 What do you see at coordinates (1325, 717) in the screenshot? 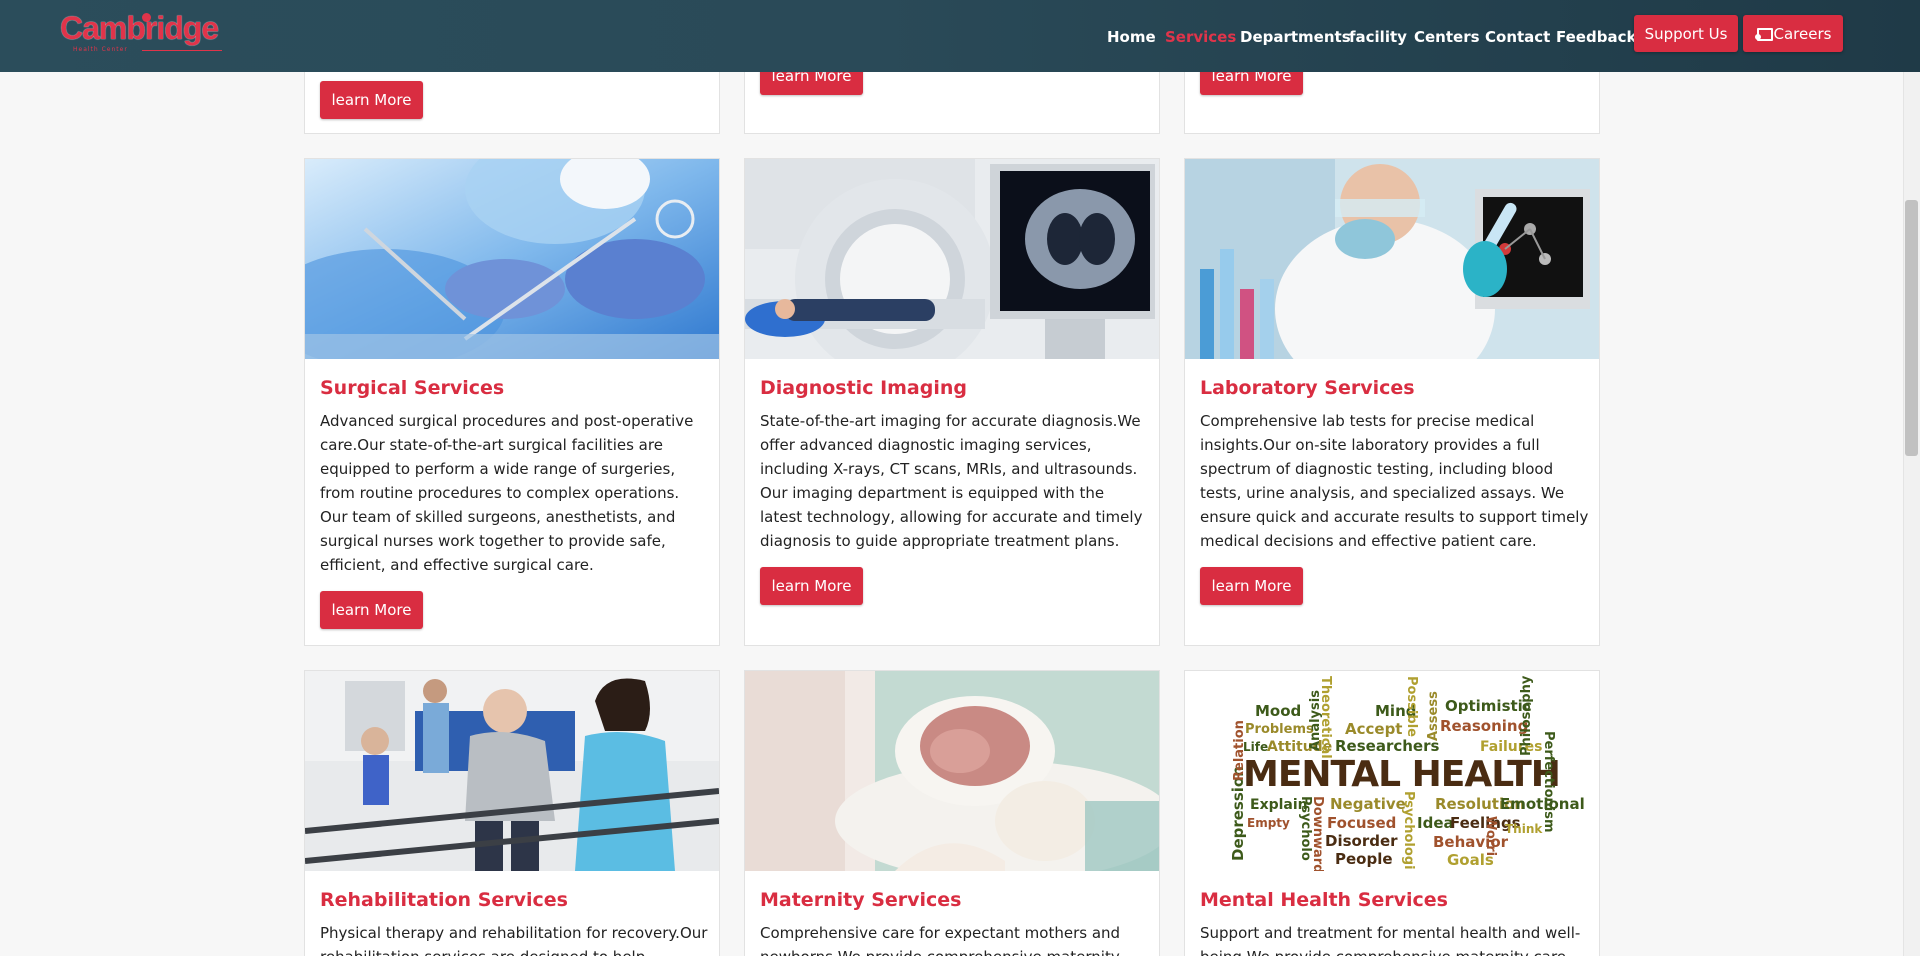
I see `svg-text: Theoretical` at bounding box center [1325, 717].